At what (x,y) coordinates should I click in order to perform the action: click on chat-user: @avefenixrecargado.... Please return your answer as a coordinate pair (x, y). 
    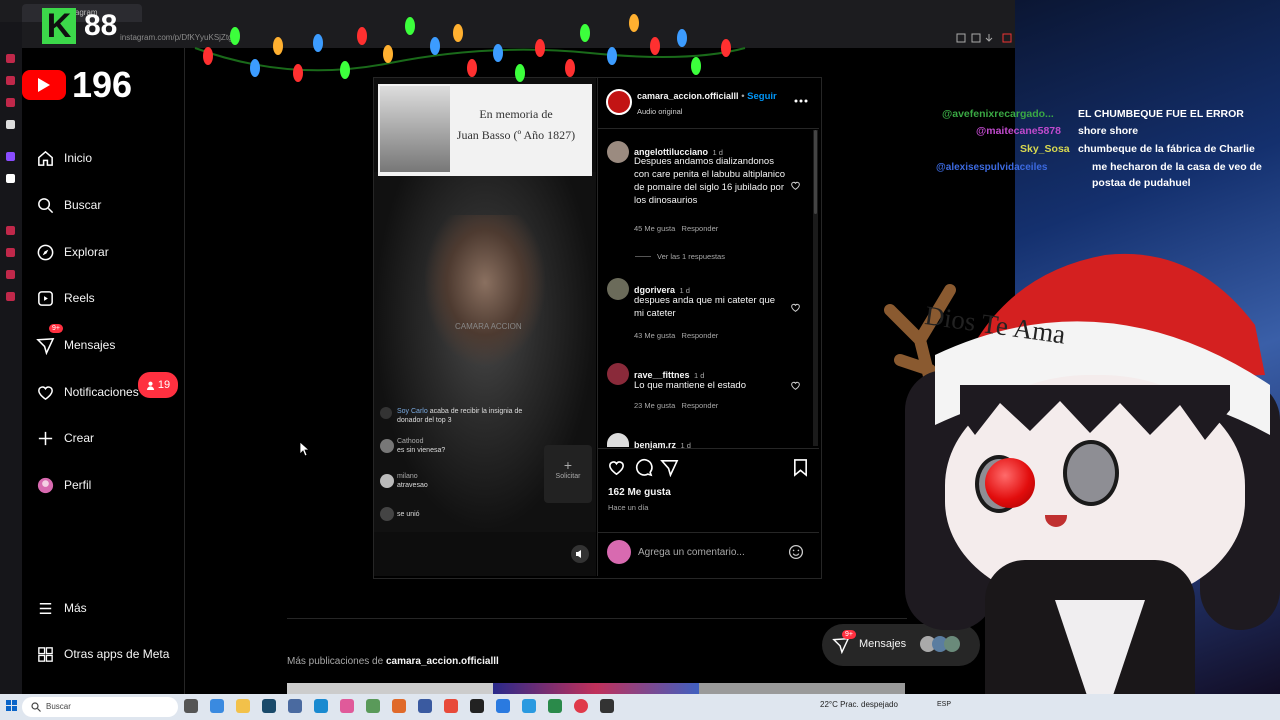
    Looking at the image, I should click on (998, 114).